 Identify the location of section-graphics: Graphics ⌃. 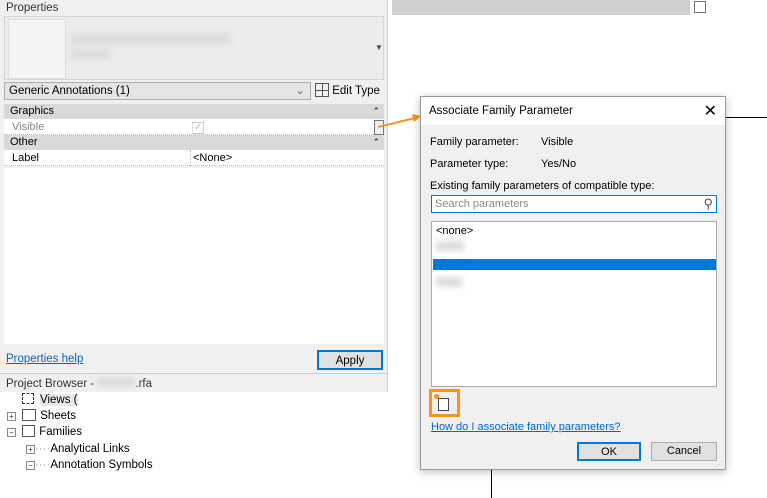
(194, 111).